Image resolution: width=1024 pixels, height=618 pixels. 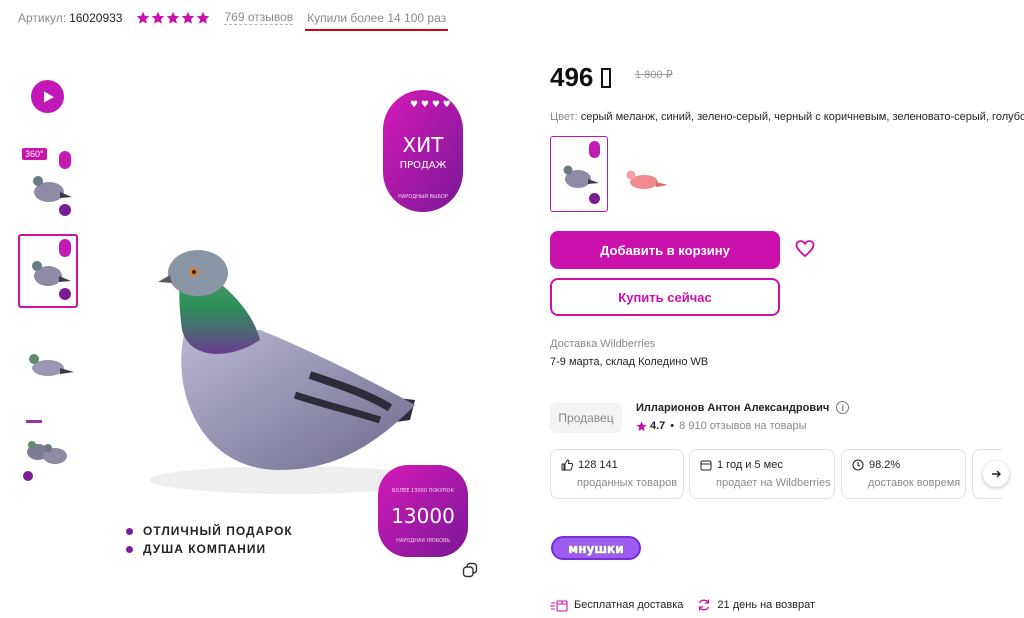 I want to click on feature-item: ОТЛИЧНЫЙ ПОДАРОК, so click(x=209, y=531).